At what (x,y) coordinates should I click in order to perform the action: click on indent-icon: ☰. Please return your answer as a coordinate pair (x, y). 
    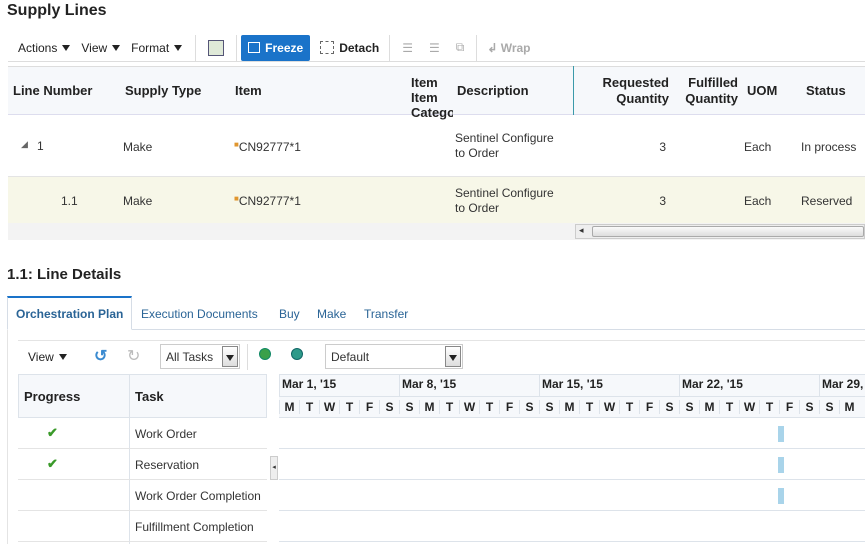
    Looking at the image, I should click on (407, 48).